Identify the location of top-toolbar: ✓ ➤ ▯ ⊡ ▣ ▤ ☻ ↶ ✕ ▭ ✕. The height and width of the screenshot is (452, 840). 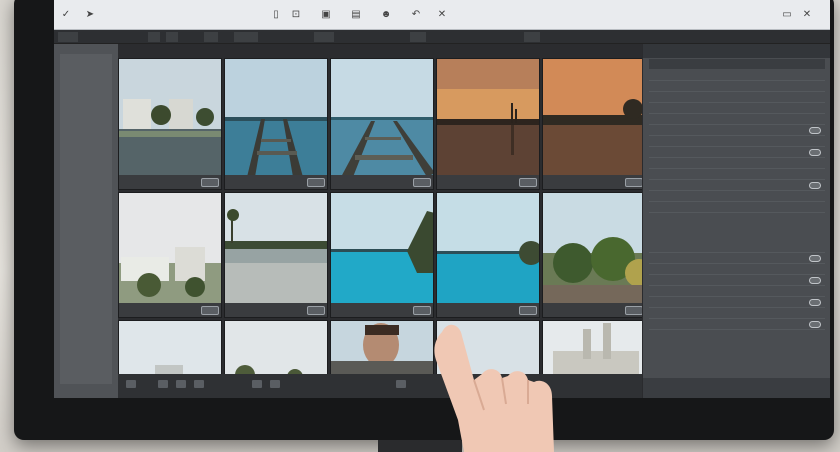
(442, 15).